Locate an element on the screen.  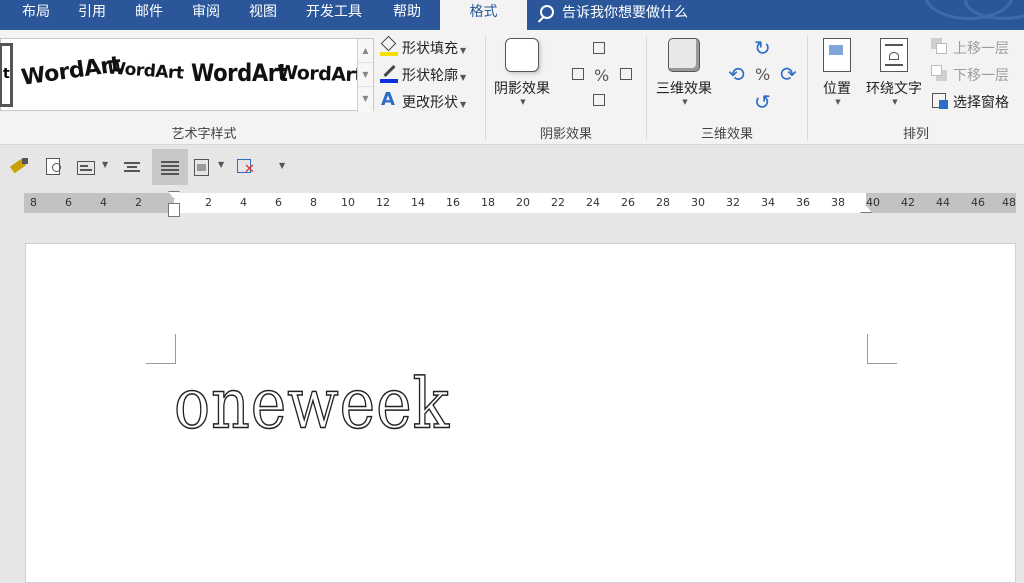
wrap-text-label: 环绕文字 is located at coordinates (894, 89).